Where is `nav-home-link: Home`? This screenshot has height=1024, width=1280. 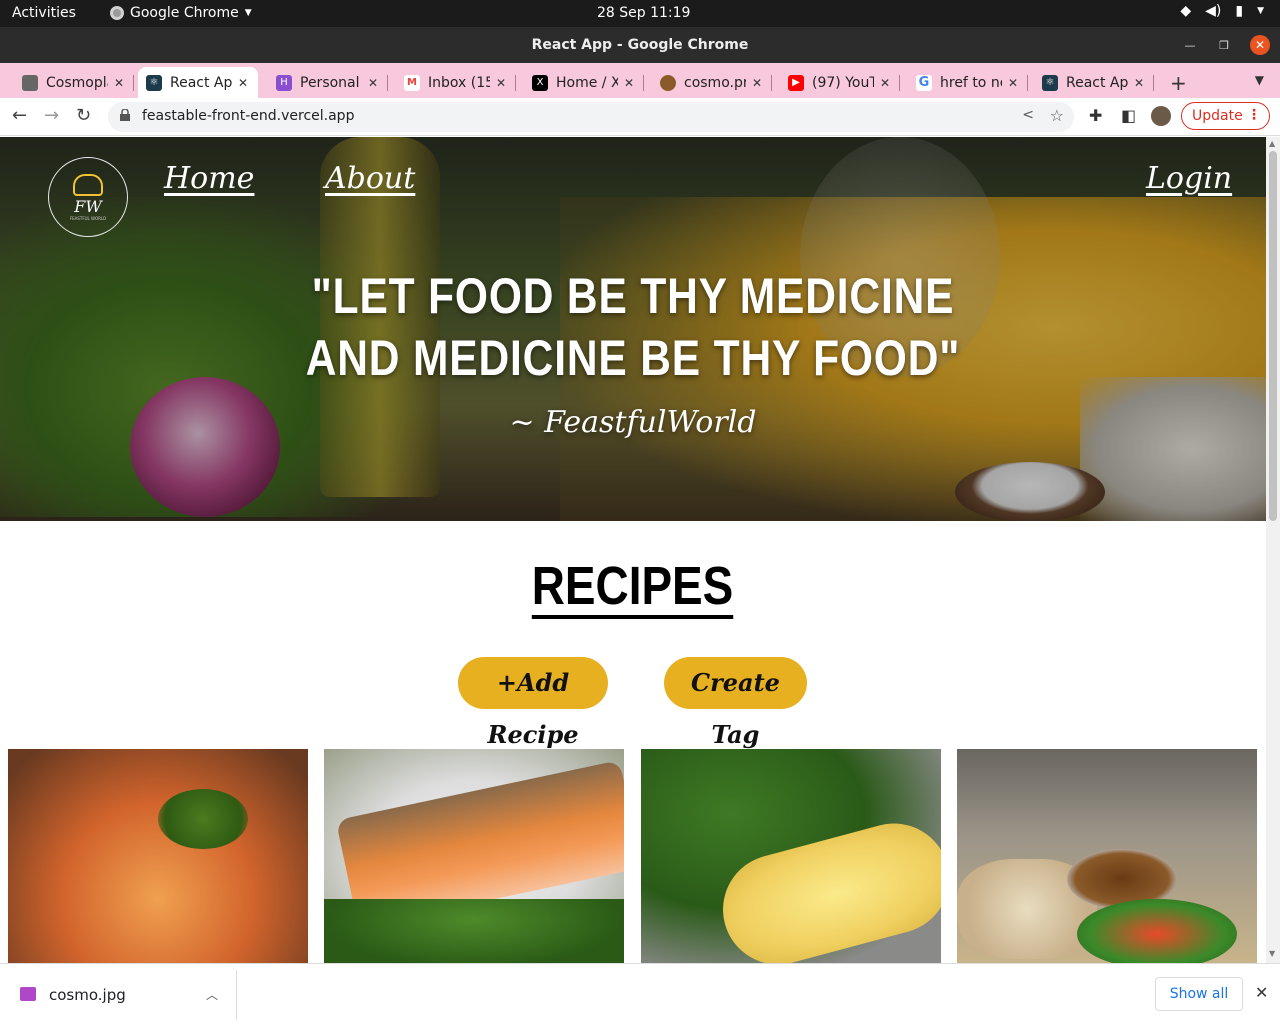 nav-home-link: Home is located at coordinates (209, 178).